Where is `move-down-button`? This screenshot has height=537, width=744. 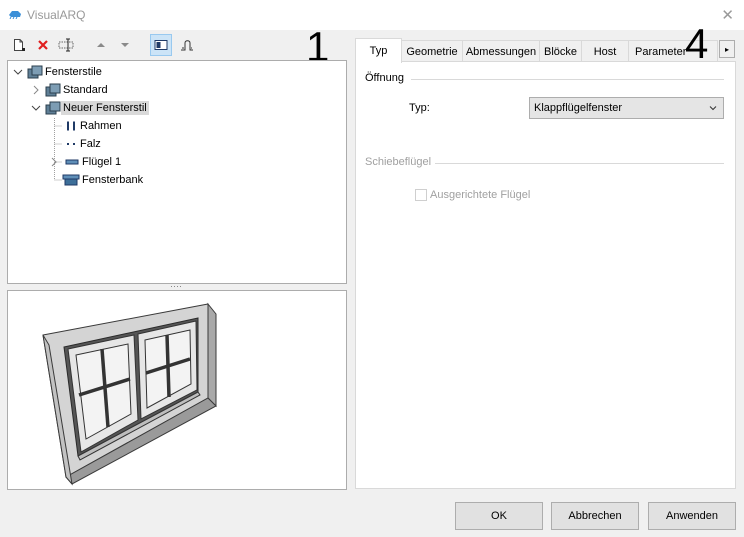 move-down-button is located at coordinates (125, 45).